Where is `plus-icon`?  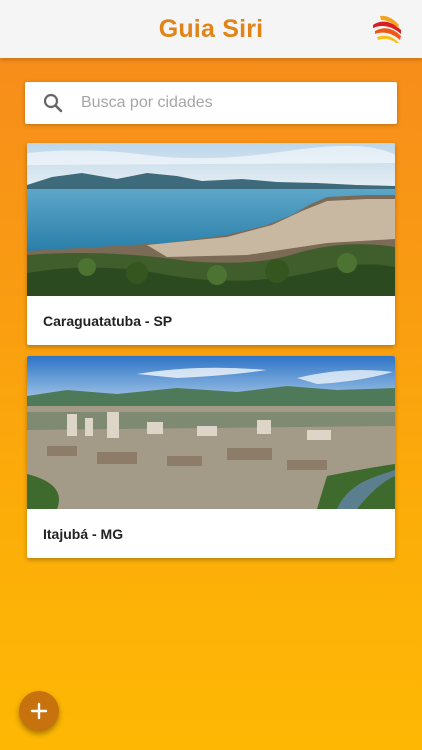 plus-icon is located at coordinates (39, 711).